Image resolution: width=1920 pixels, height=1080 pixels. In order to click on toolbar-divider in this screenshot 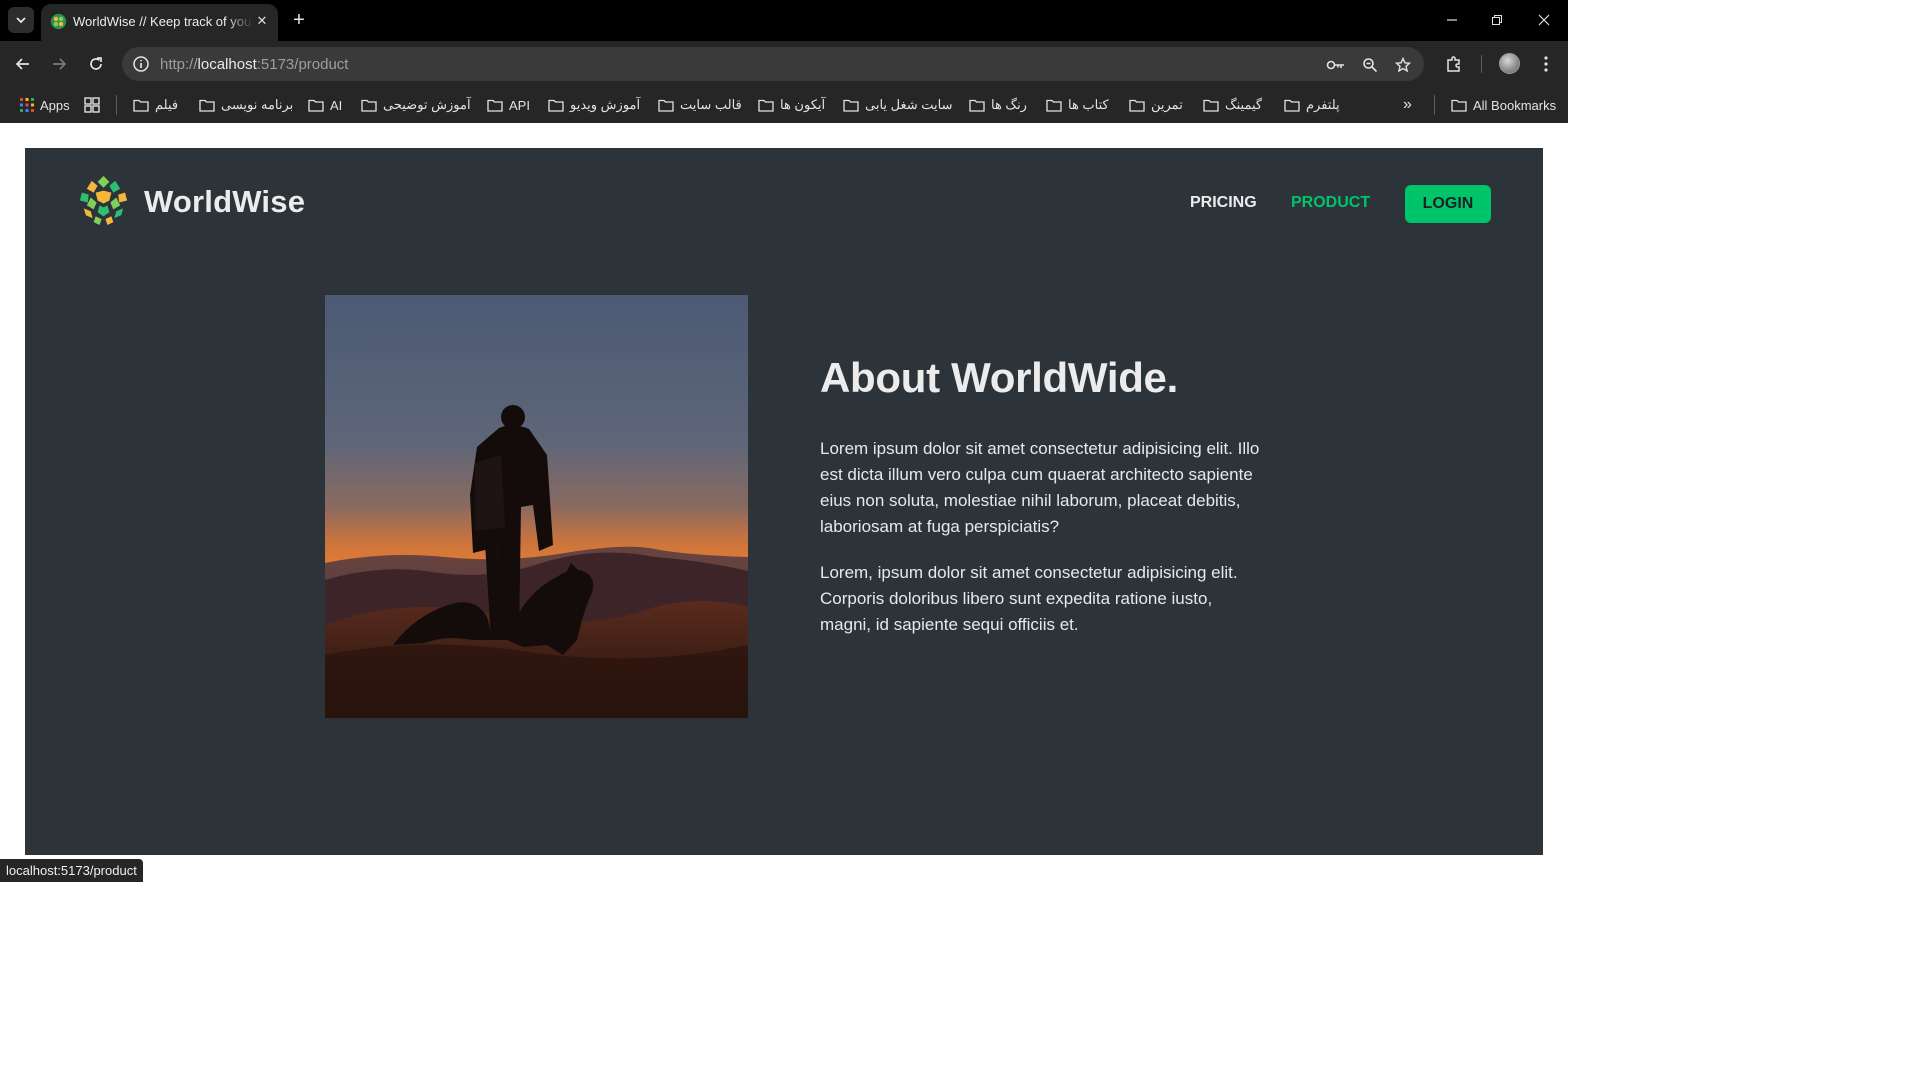, I will do `click(1481, 64)`.